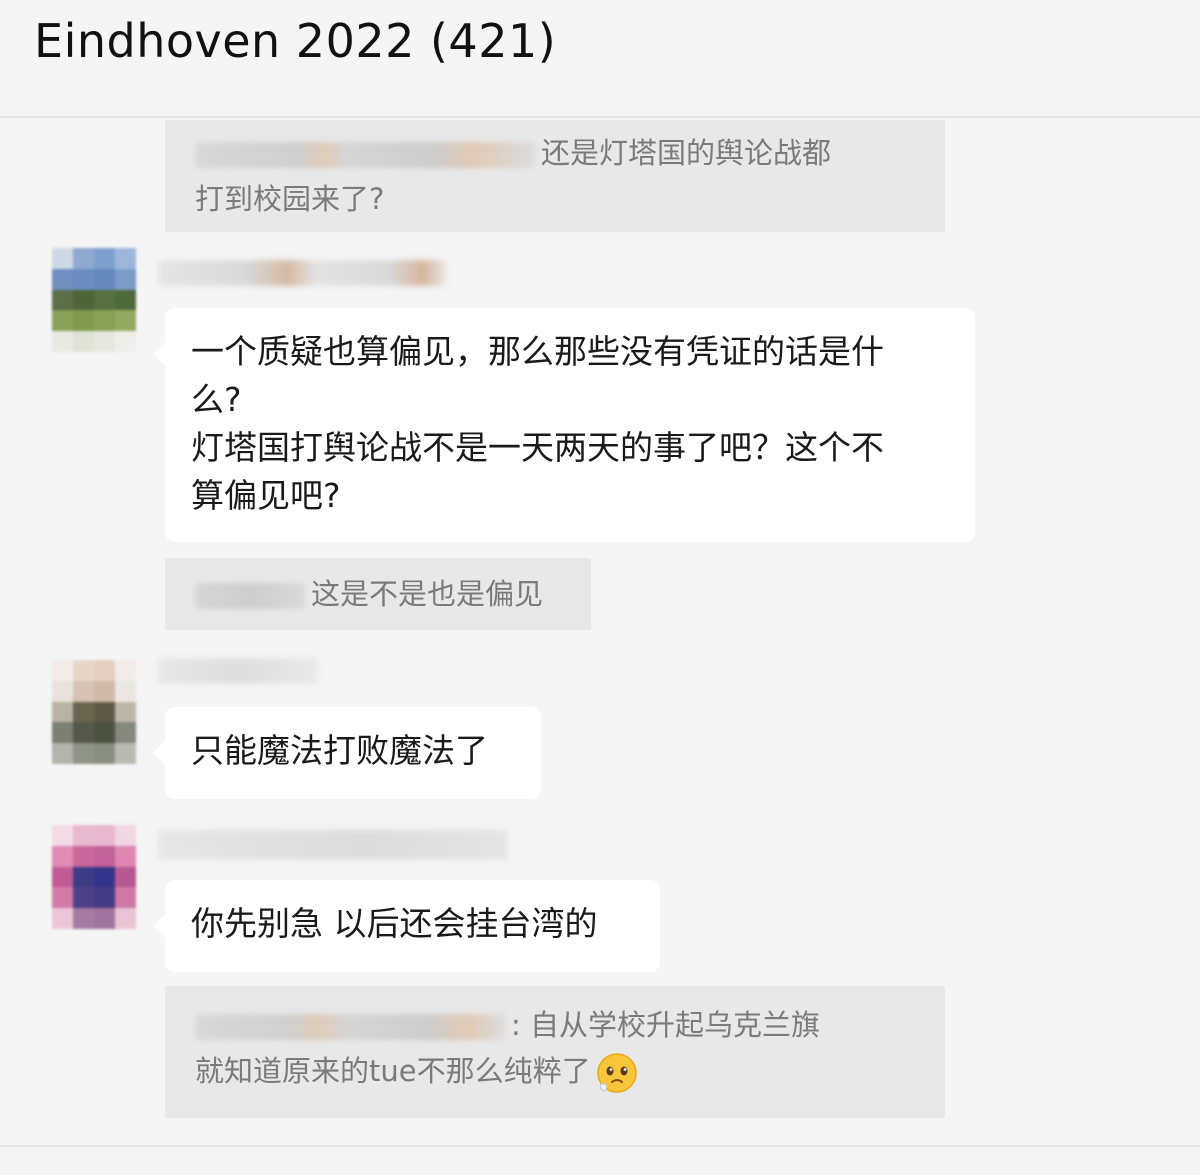 The height and width of the screenshot is (1175, 1200). I want to click on title-bar: Eindhoven 2022 (421), so click(600, 59).